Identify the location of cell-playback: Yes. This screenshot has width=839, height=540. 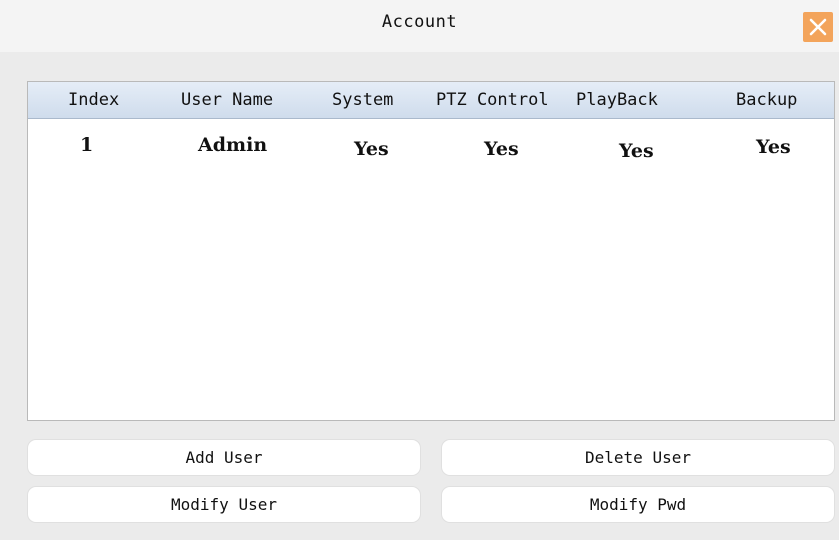
(636, 151).